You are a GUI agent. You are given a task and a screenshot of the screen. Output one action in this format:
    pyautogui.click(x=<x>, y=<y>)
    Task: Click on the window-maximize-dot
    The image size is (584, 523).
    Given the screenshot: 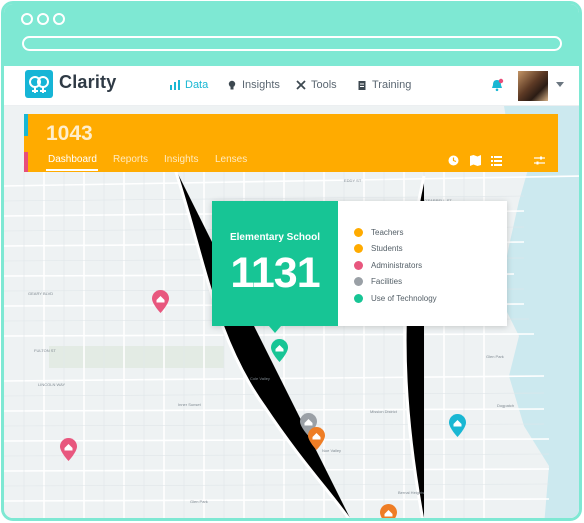 What is the action you would take?
    pyautogui.click(x=59, y=19)
    